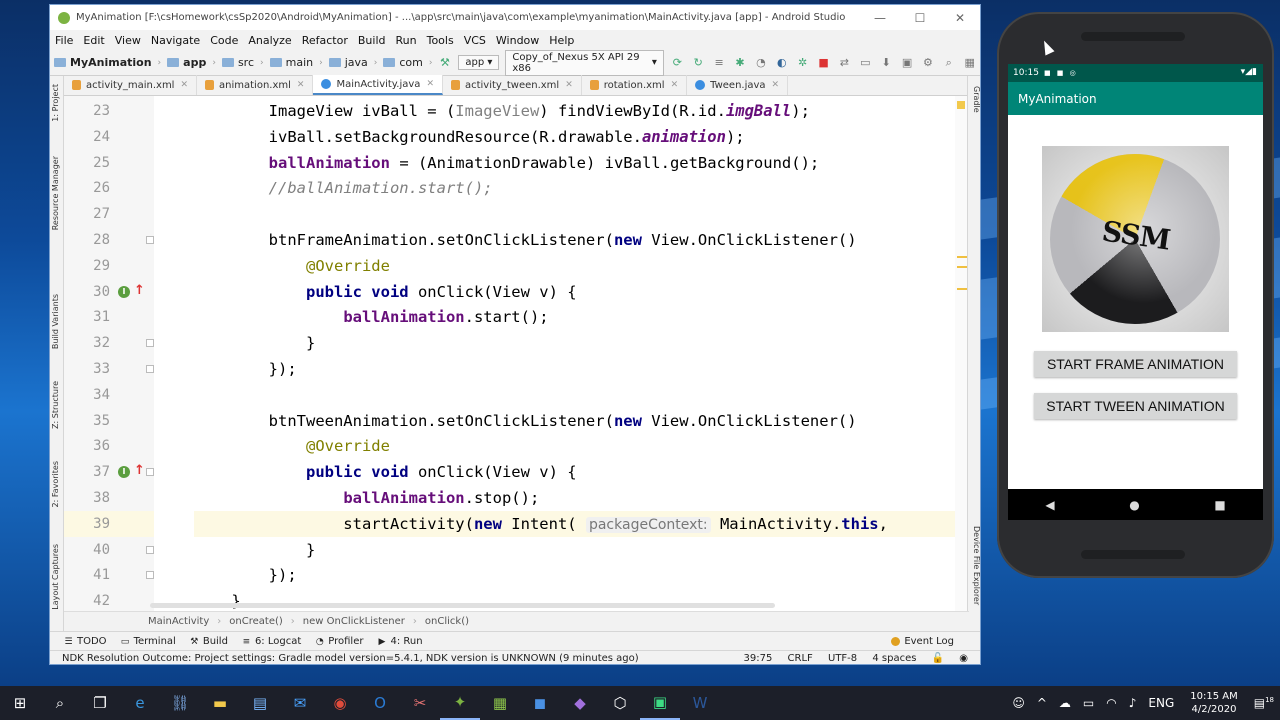 Image resolution: width=1280 pixels, height=720 pixels. What do you see at coordinates (842, 658) in the screenshot?
I see `file-encoding: UTF-8` at bounding box center [842, 658].